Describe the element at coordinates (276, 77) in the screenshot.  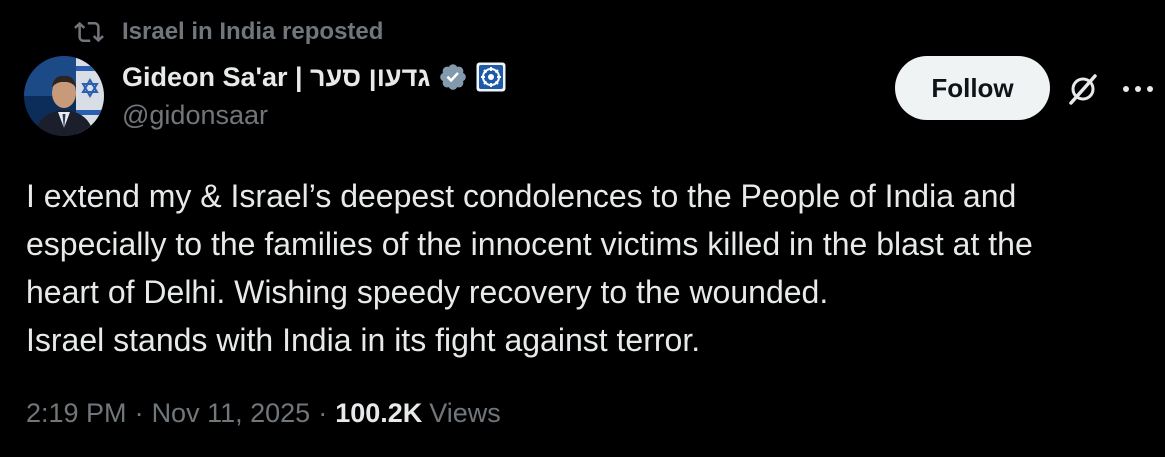
I see `author-display-name: Gideon Sa'ar | גדעון סער` at that location.